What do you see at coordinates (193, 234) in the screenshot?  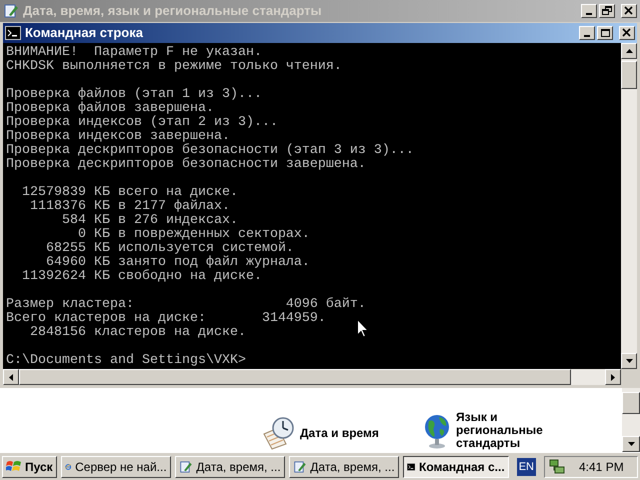 I see `console-line: 0 КБ в поврежденных секторах.` at bounding box center [193, 234].